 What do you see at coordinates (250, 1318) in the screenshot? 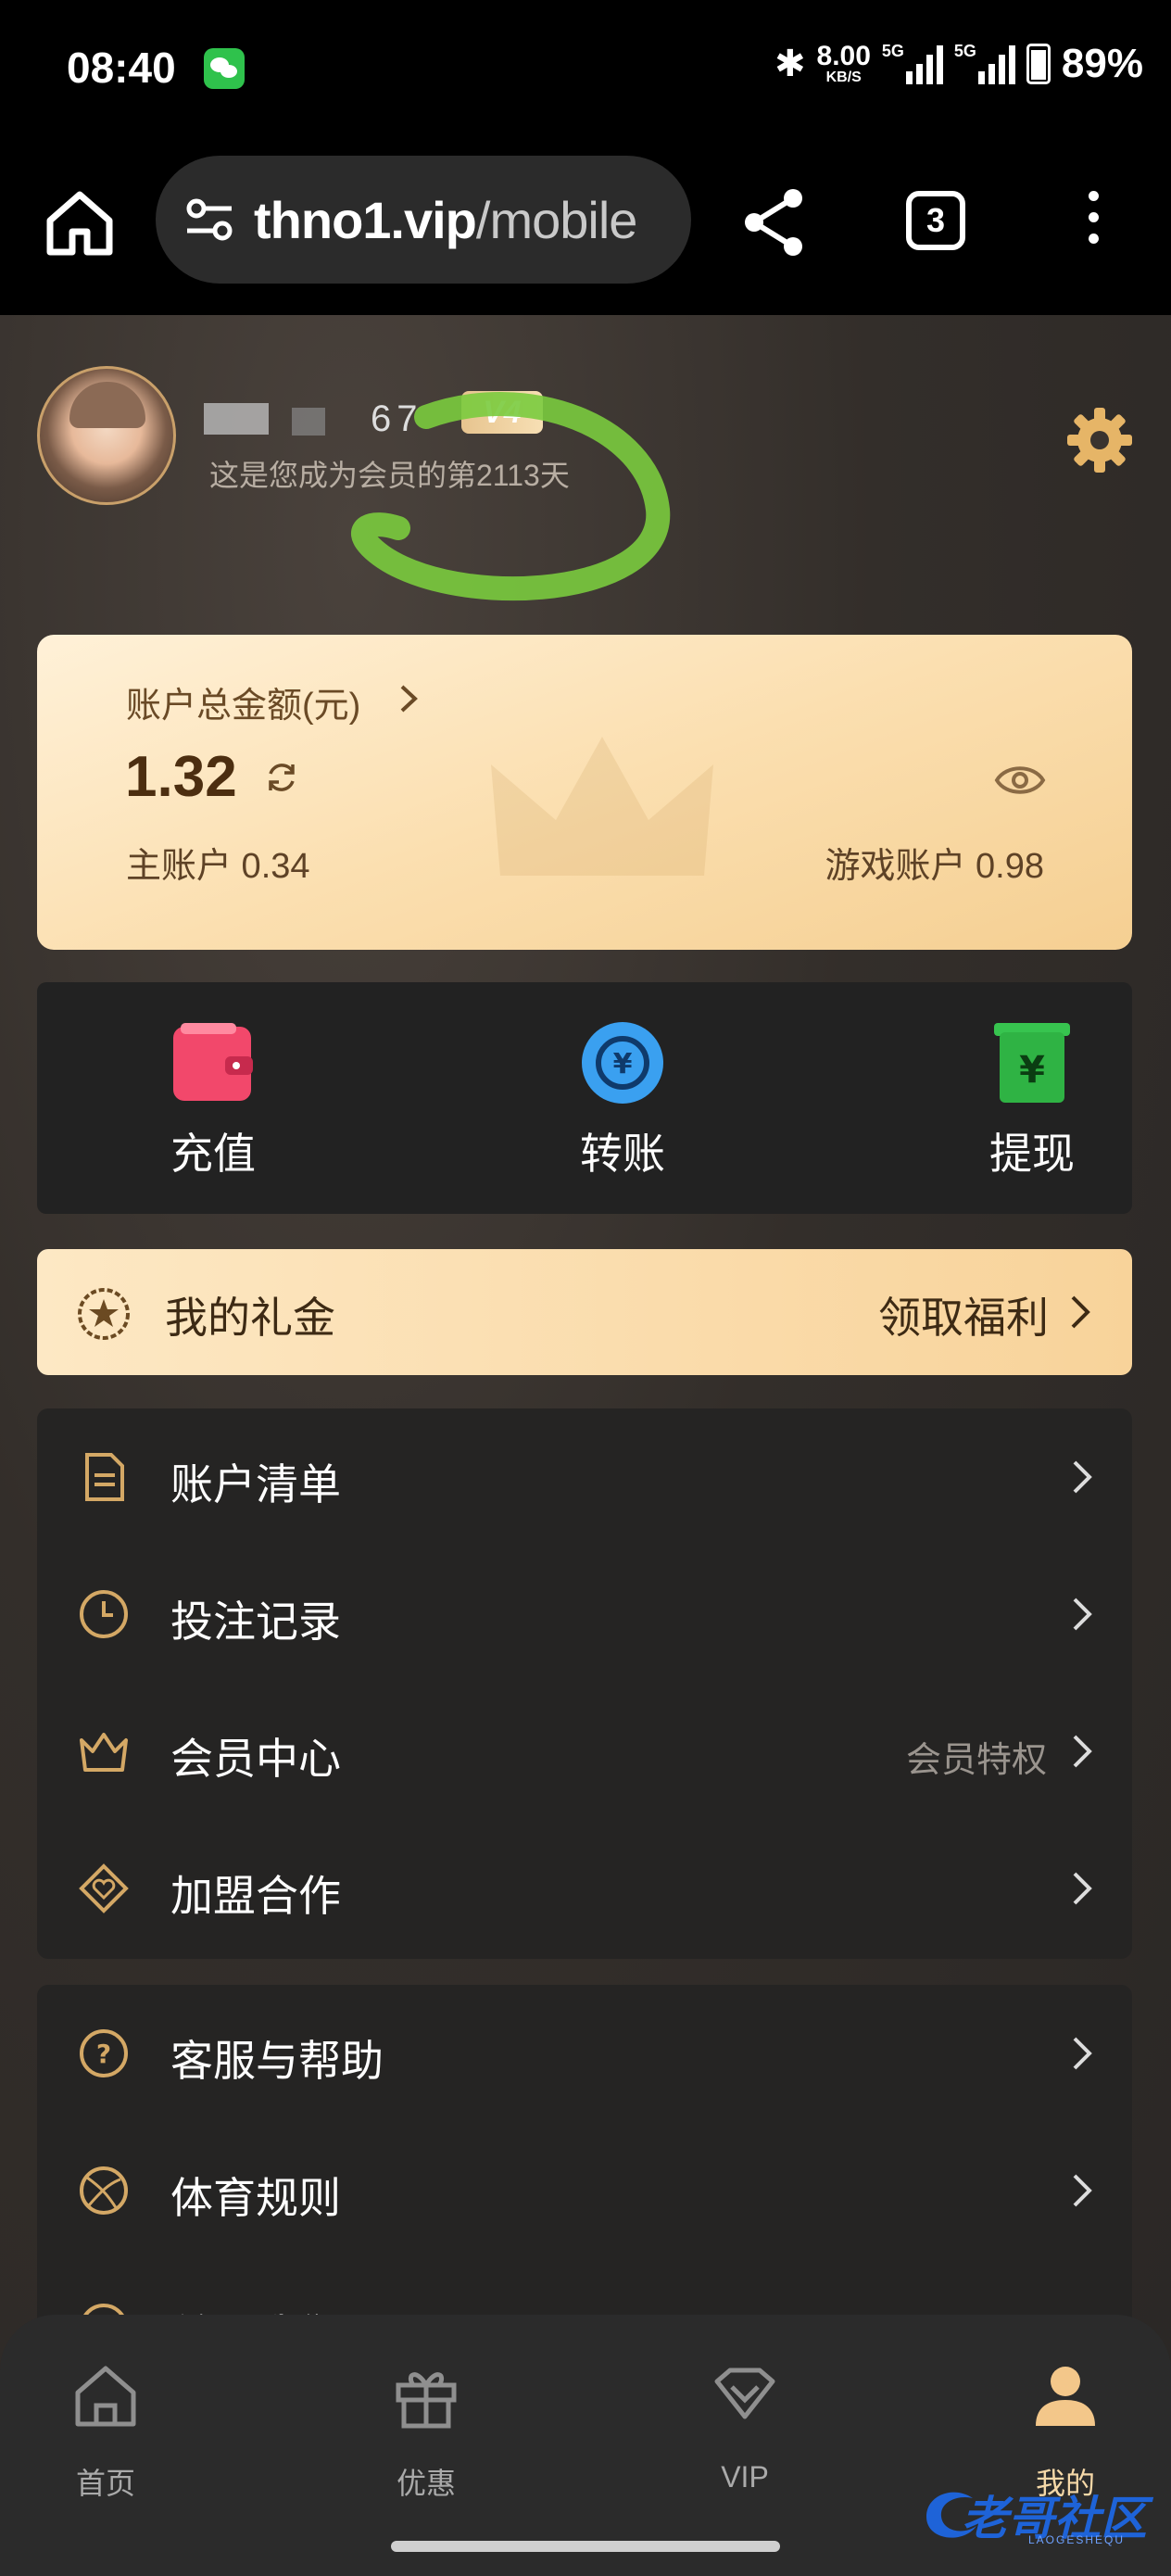
I see `gift-label: 我的礼金` at bounding box center [250, 1318].